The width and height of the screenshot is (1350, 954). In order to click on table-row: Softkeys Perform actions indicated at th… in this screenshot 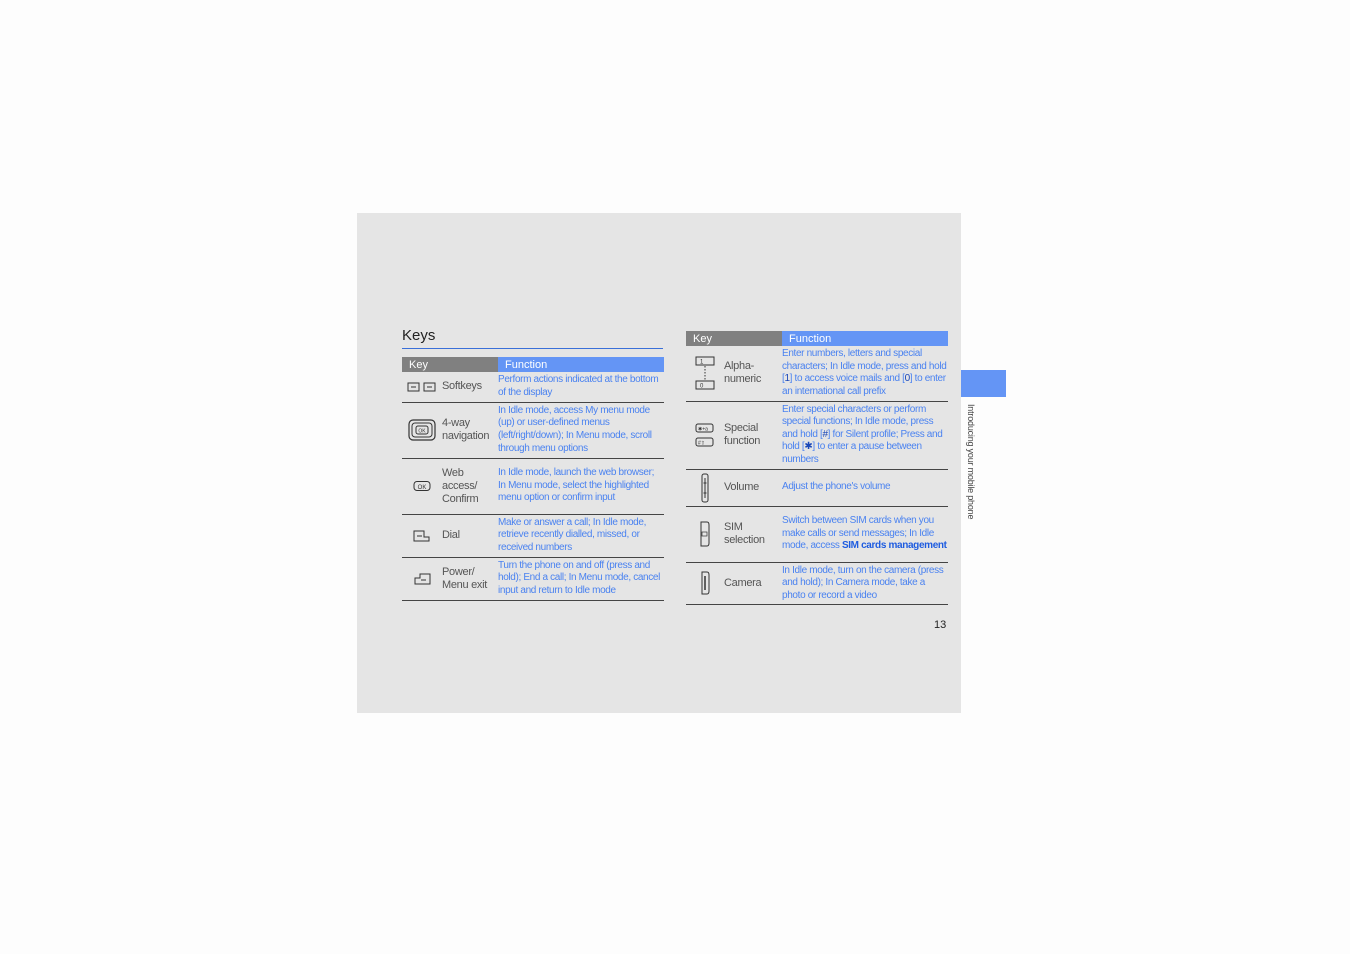, I will do `click(533, 387)`.